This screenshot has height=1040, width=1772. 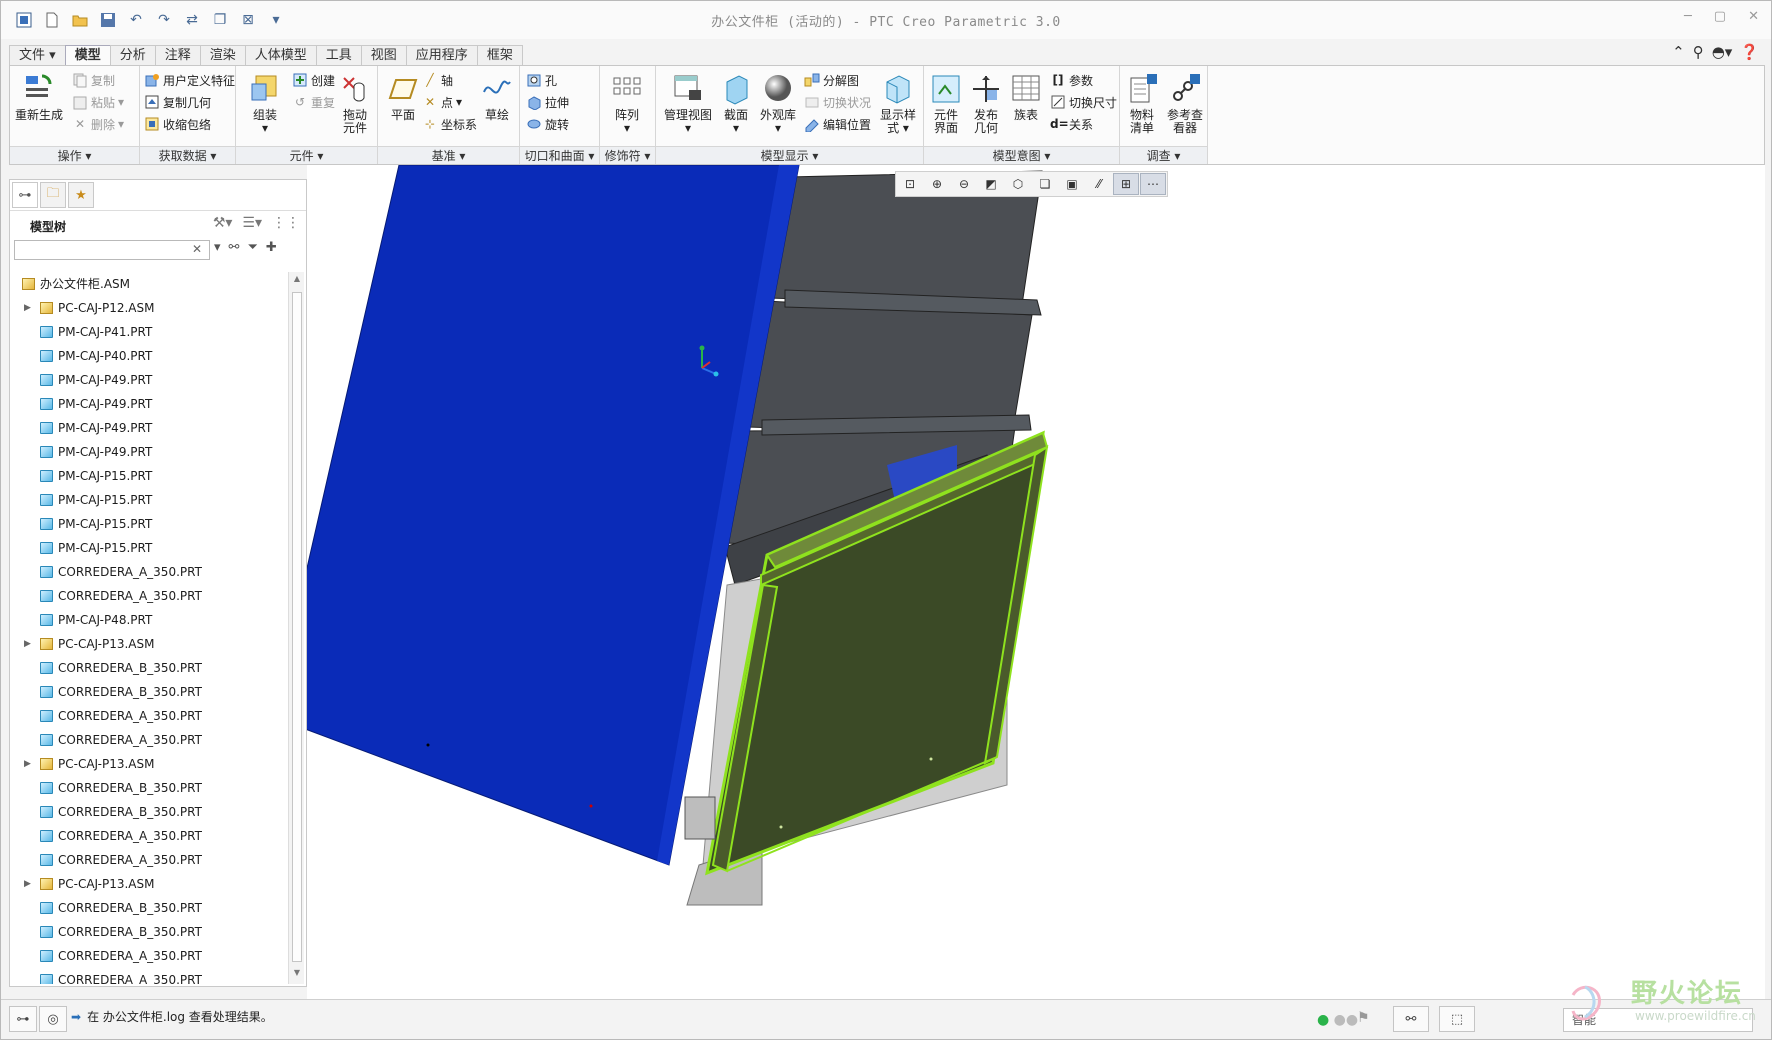 What do you see at coordinates (991, 184) in the screenshot?
I see `repaint-icon: ◩` at bounding box center [991, 184].